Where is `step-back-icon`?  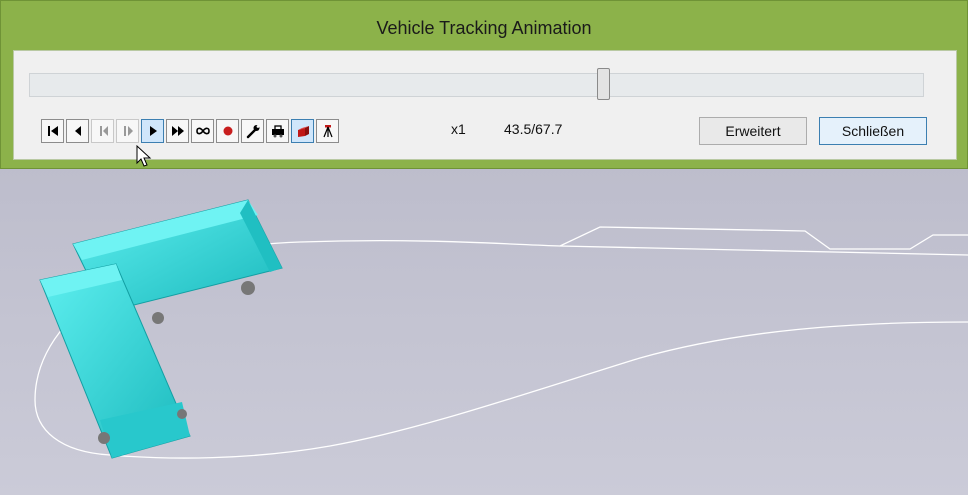
step-back-icon is located at coordinates (77, 131).